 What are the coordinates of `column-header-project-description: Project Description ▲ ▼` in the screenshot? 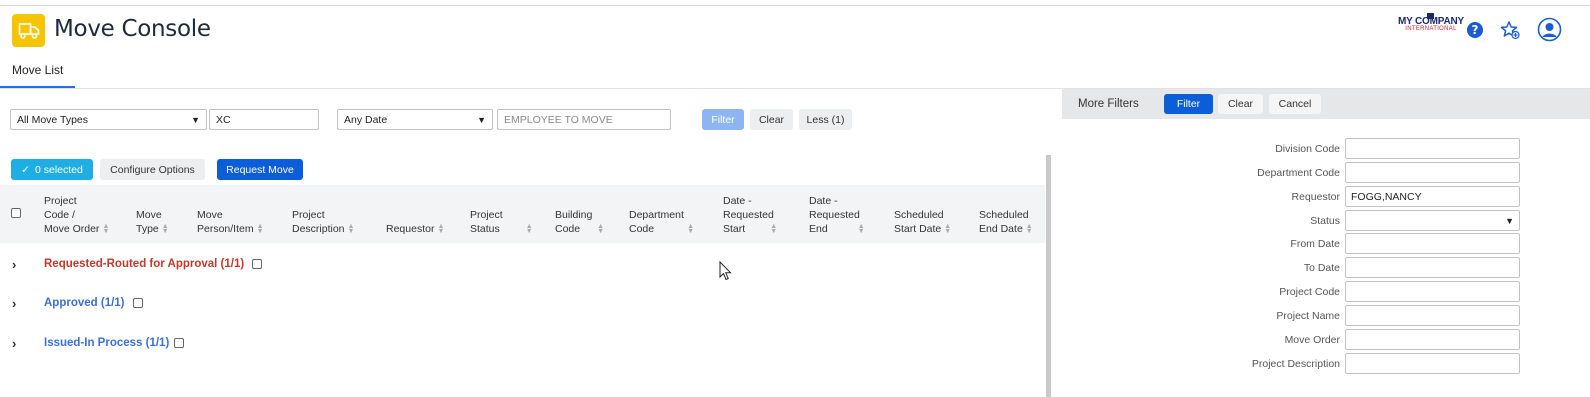 It's located at (323, 222).